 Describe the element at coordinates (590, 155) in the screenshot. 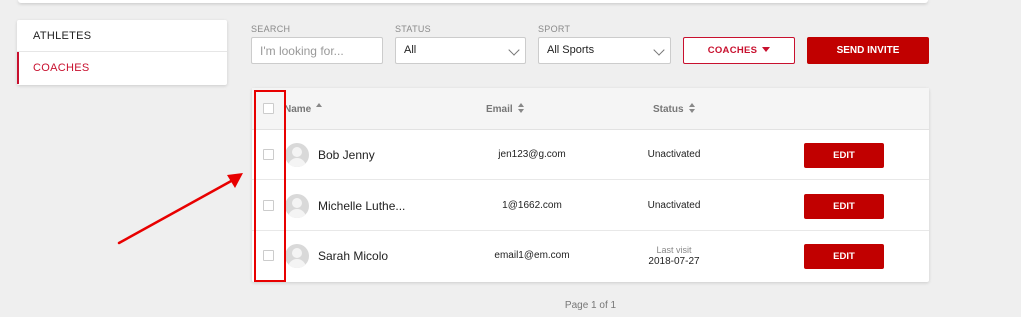

I see `table-row: Bob Jenny jen123@g.com Unactivated EDIT` at that location.